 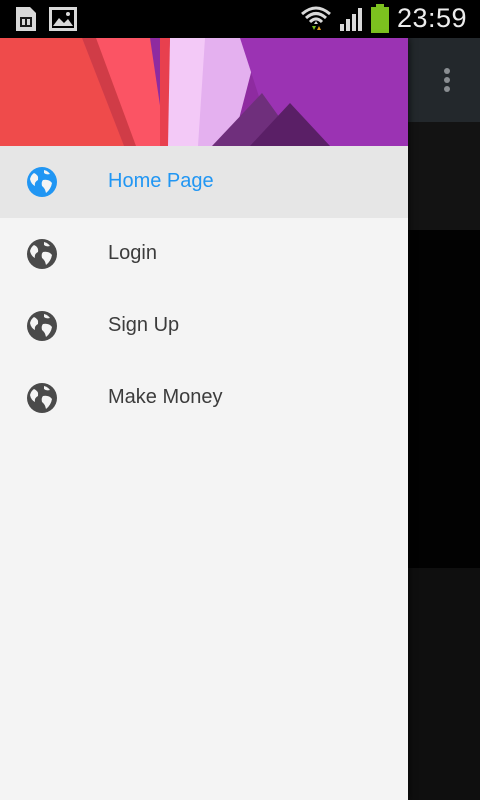 I want to click on drawer-item-label: Home Page, so click(x=161, y=181).